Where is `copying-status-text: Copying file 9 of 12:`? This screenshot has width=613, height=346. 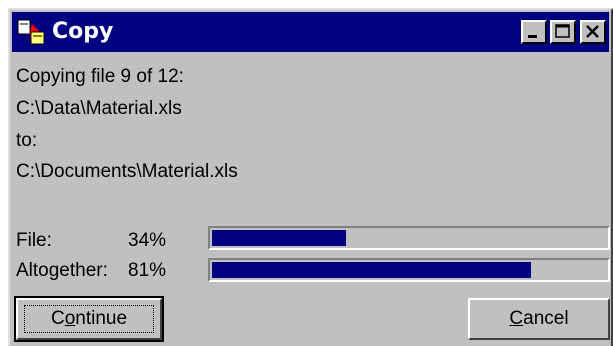
copying-status-text: Copying file 9 of 12: is located at coordinates (100, 76).